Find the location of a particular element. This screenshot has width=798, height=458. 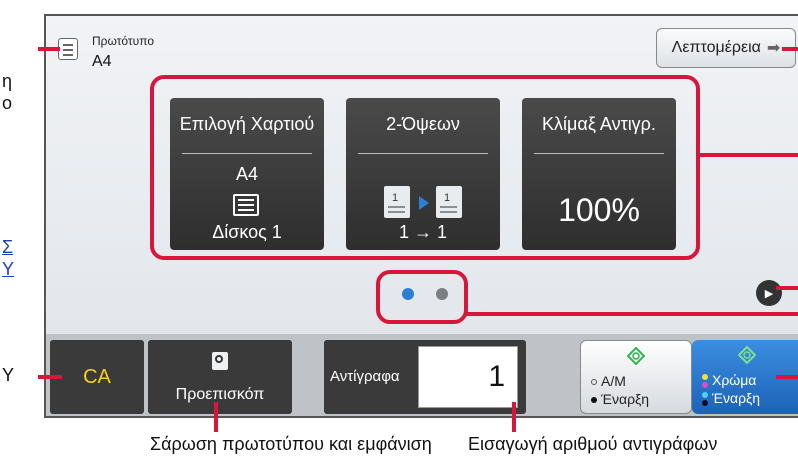

ca-button: CA is located at coordinates (97, 377).